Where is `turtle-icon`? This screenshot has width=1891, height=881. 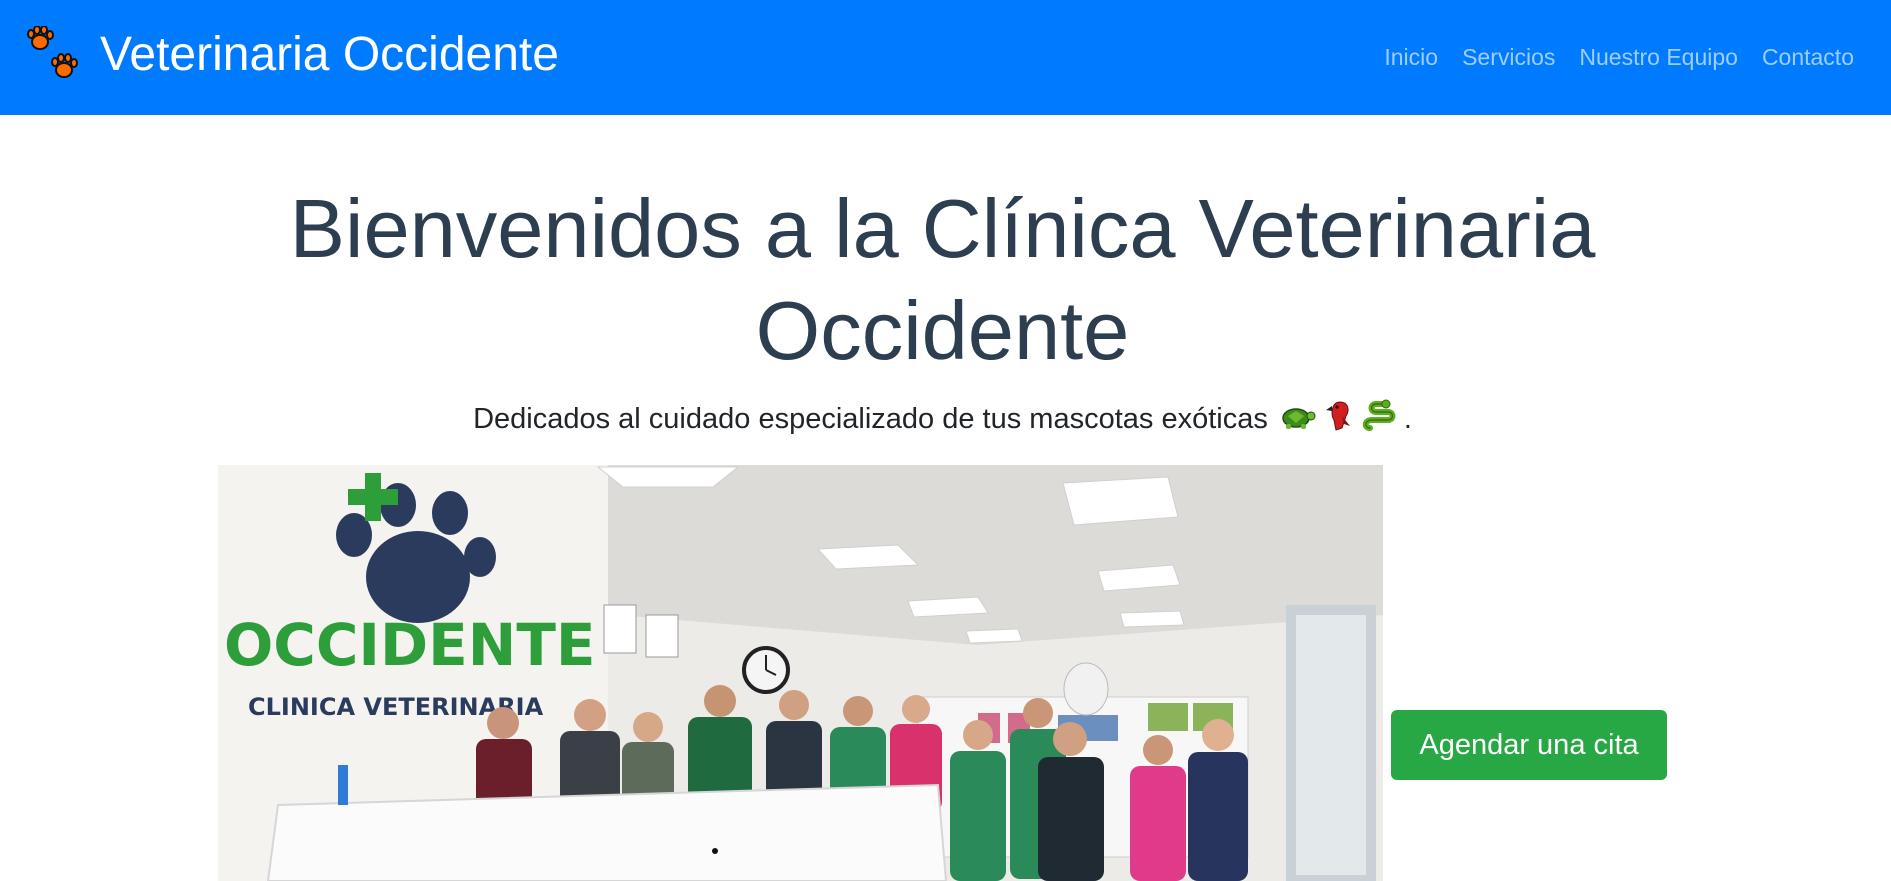 turtle-icon is located at coordinates (1297, 415).